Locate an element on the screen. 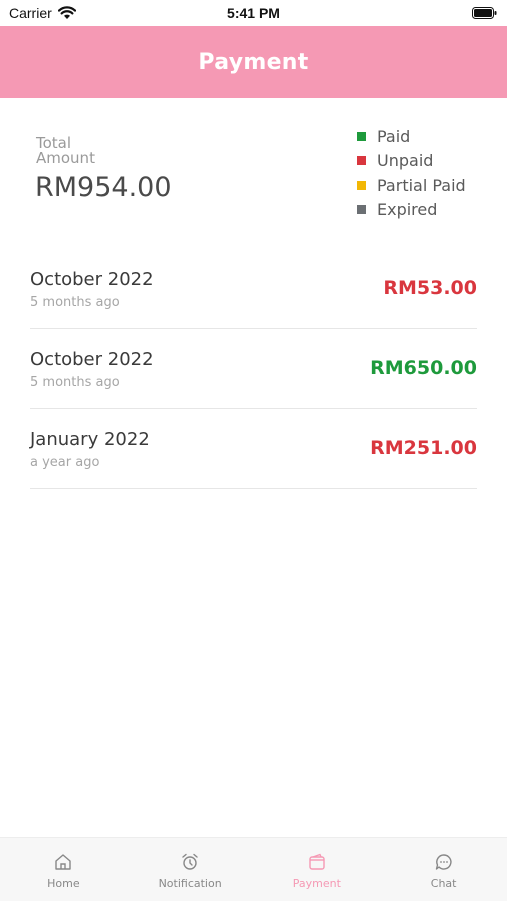 This screenshot has width=507, height=901. payment-amount: RM650.00 is located at coordinates (423, 368).